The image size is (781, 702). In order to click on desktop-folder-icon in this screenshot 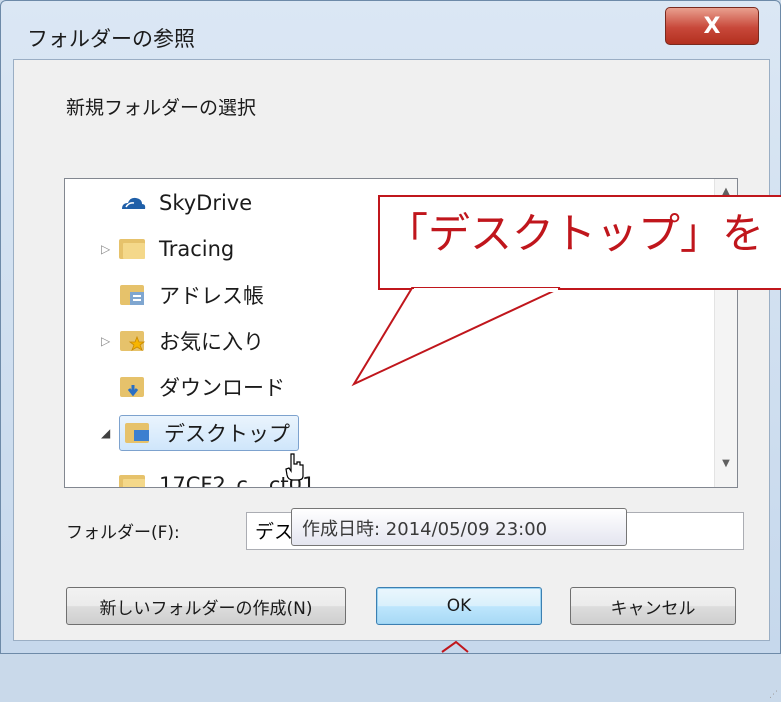, I will do `click(137, 433)`.